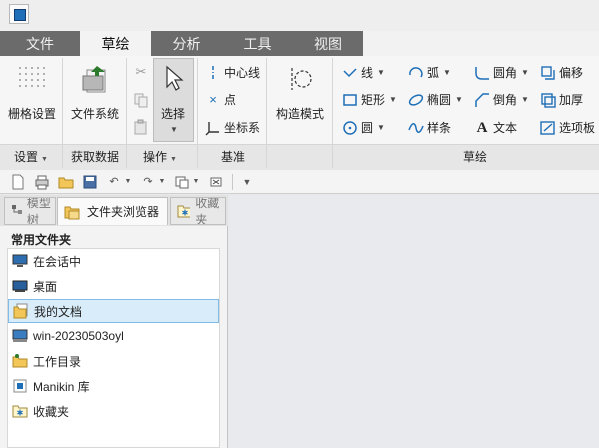 The image size is (599, 448). What do you see at coordinates (433, 73) in the screenshot?
I see `arc-label: 弧` at bounding box center [433, 73].